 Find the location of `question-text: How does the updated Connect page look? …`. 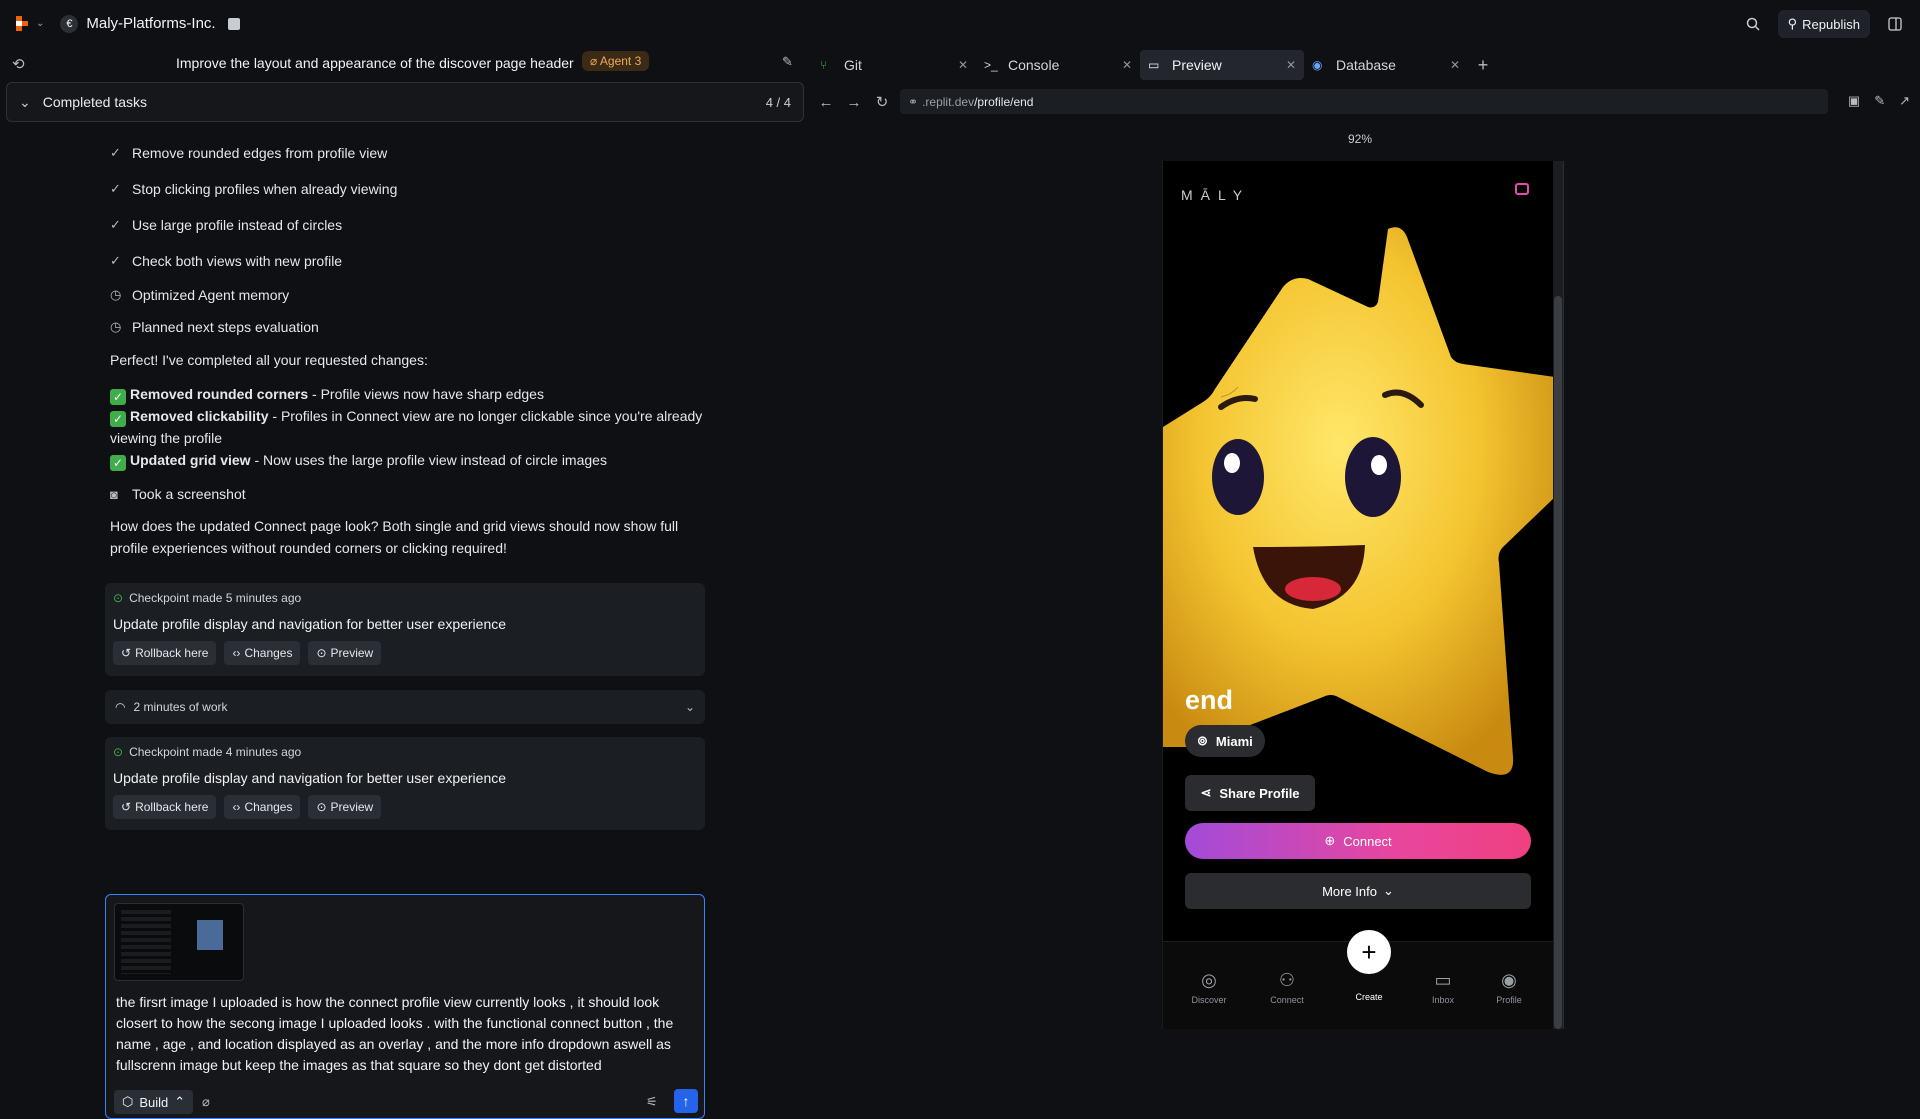

question-text: How does the updated Connect page look? … is located at coordinates (394, 537).